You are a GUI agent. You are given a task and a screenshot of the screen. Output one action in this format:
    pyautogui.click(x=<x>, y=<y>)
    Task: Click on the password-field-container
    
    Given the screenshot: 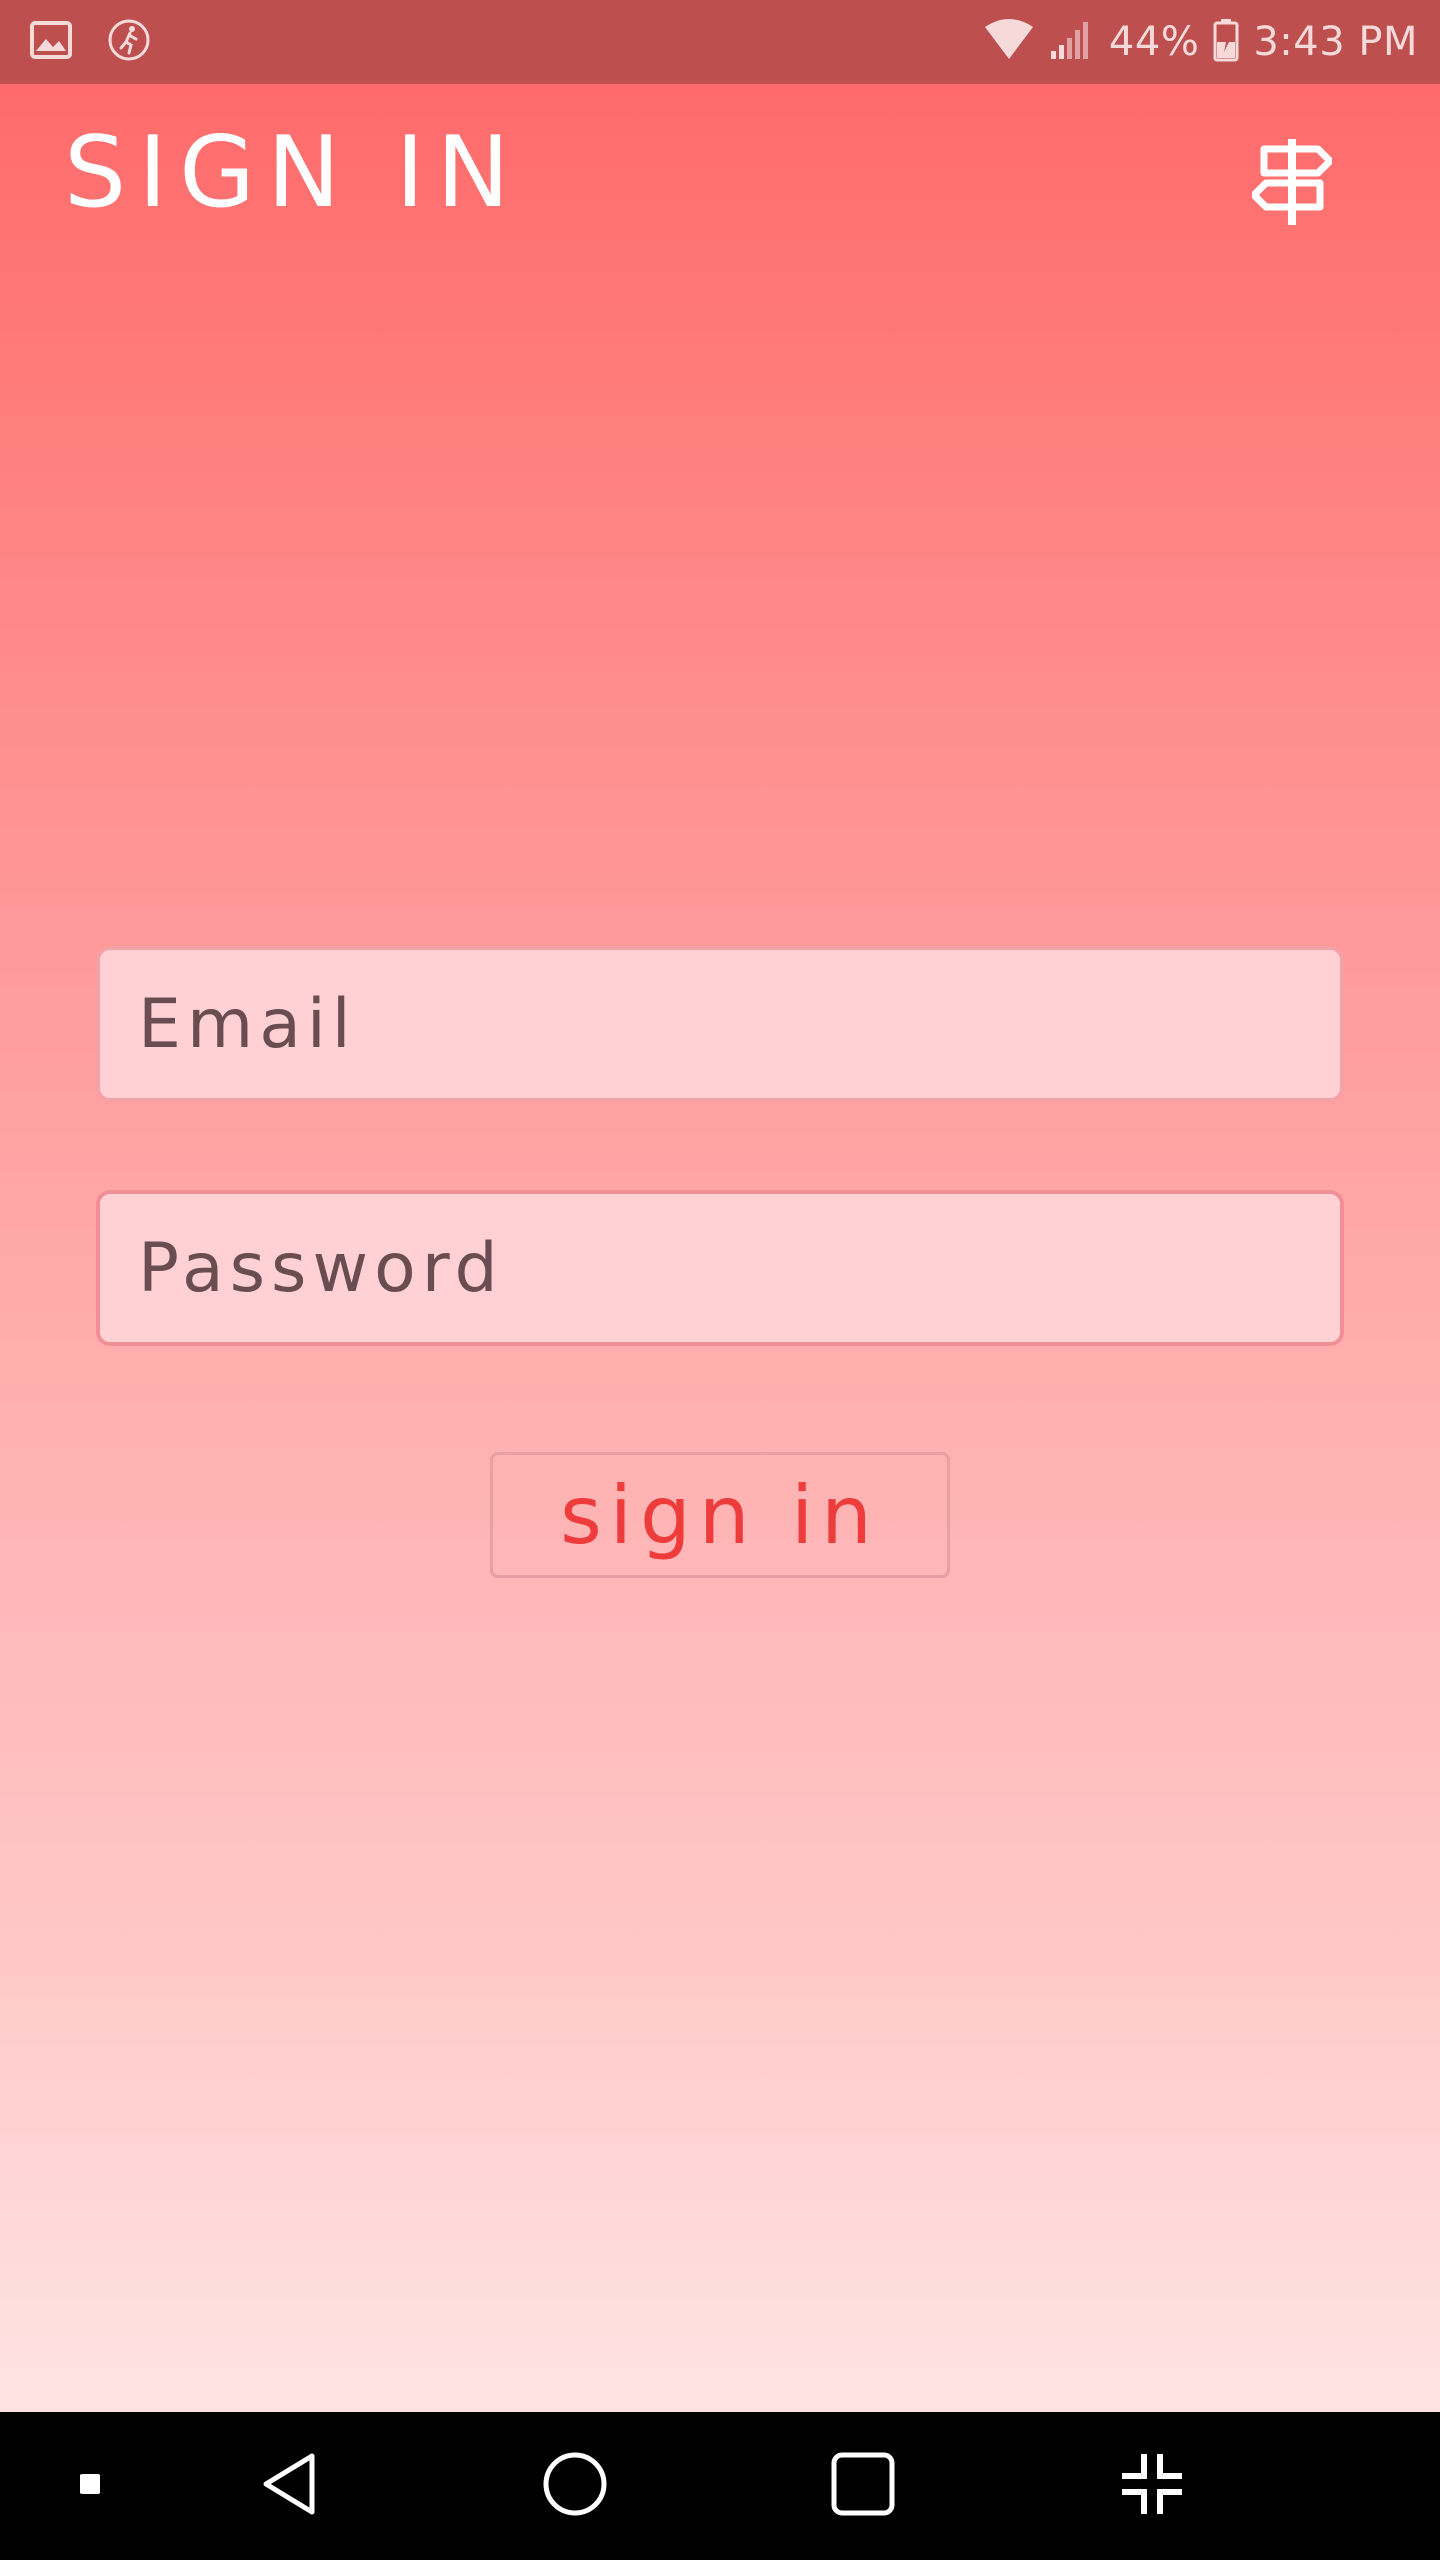 What is the action you would take?
    pyautogui.click(x=720, y=1268)
    